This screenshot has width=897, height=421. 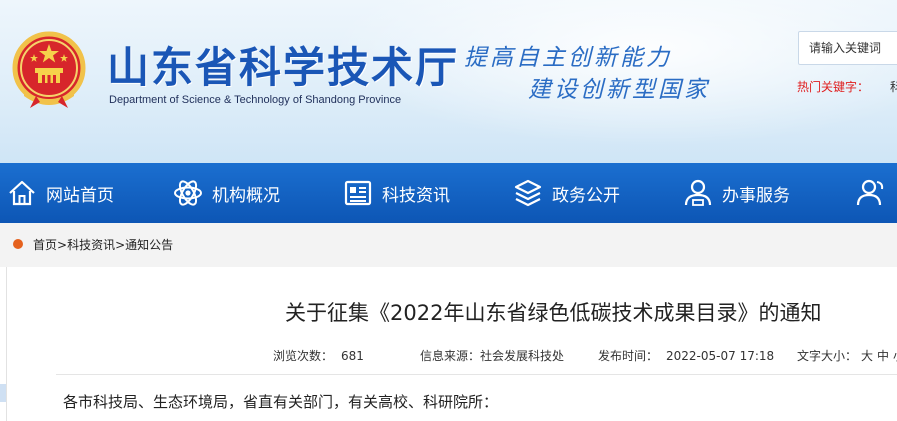 I want to click on nav-item-label: 网站首页, so click(x=80, y=195).